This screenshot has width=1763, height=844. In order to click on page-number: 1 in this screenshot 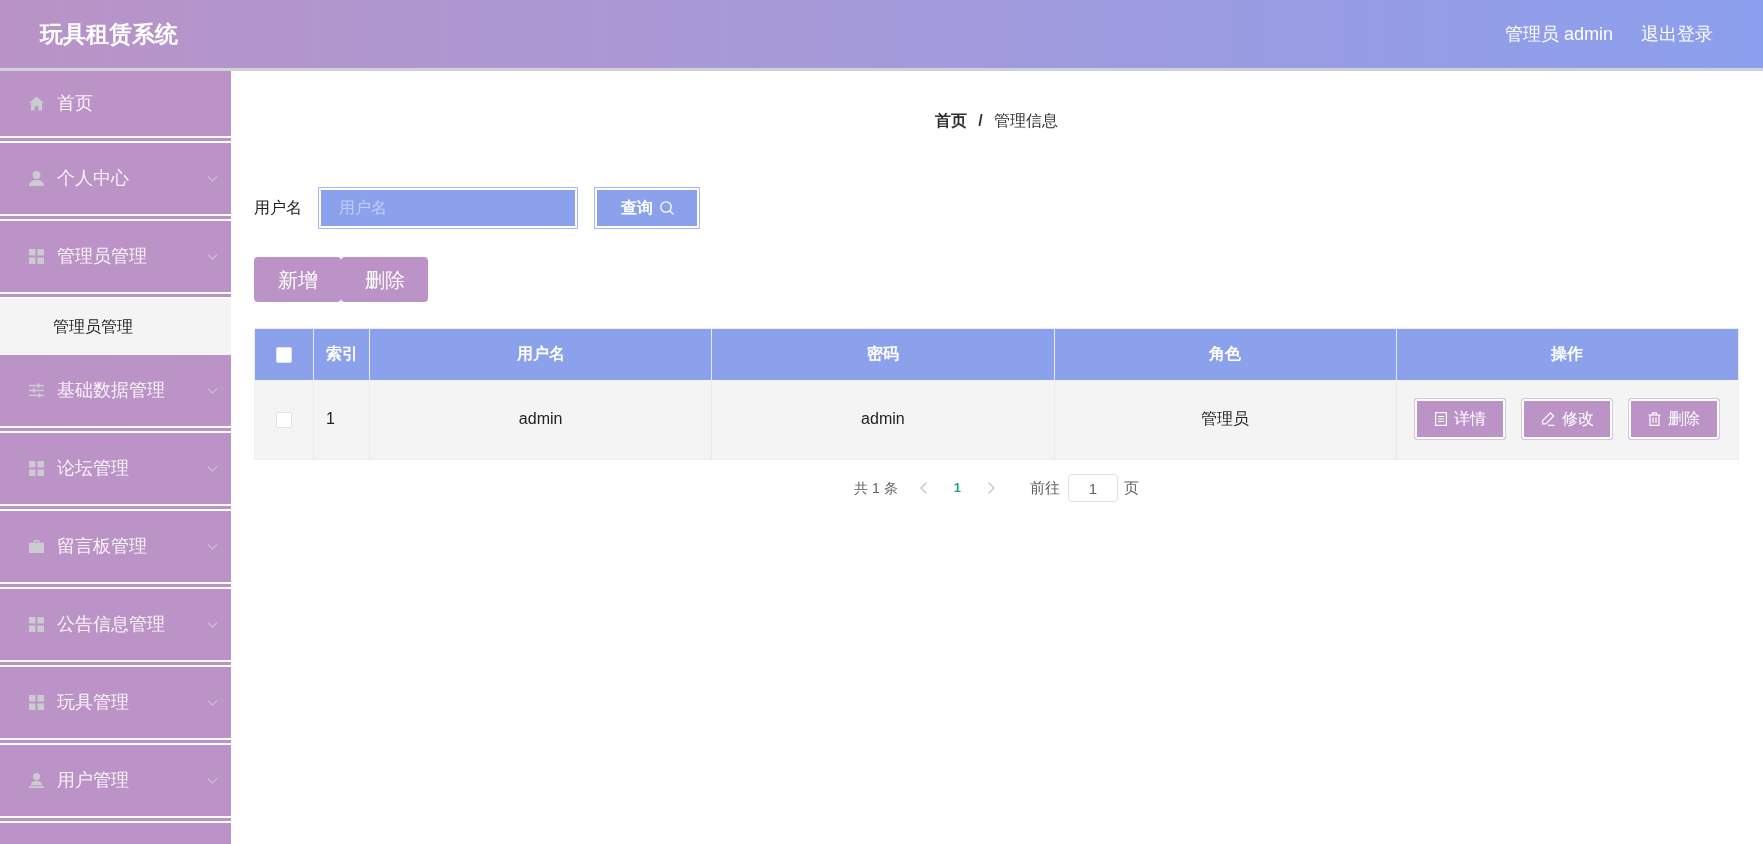, I will do `click(957, 488)`.